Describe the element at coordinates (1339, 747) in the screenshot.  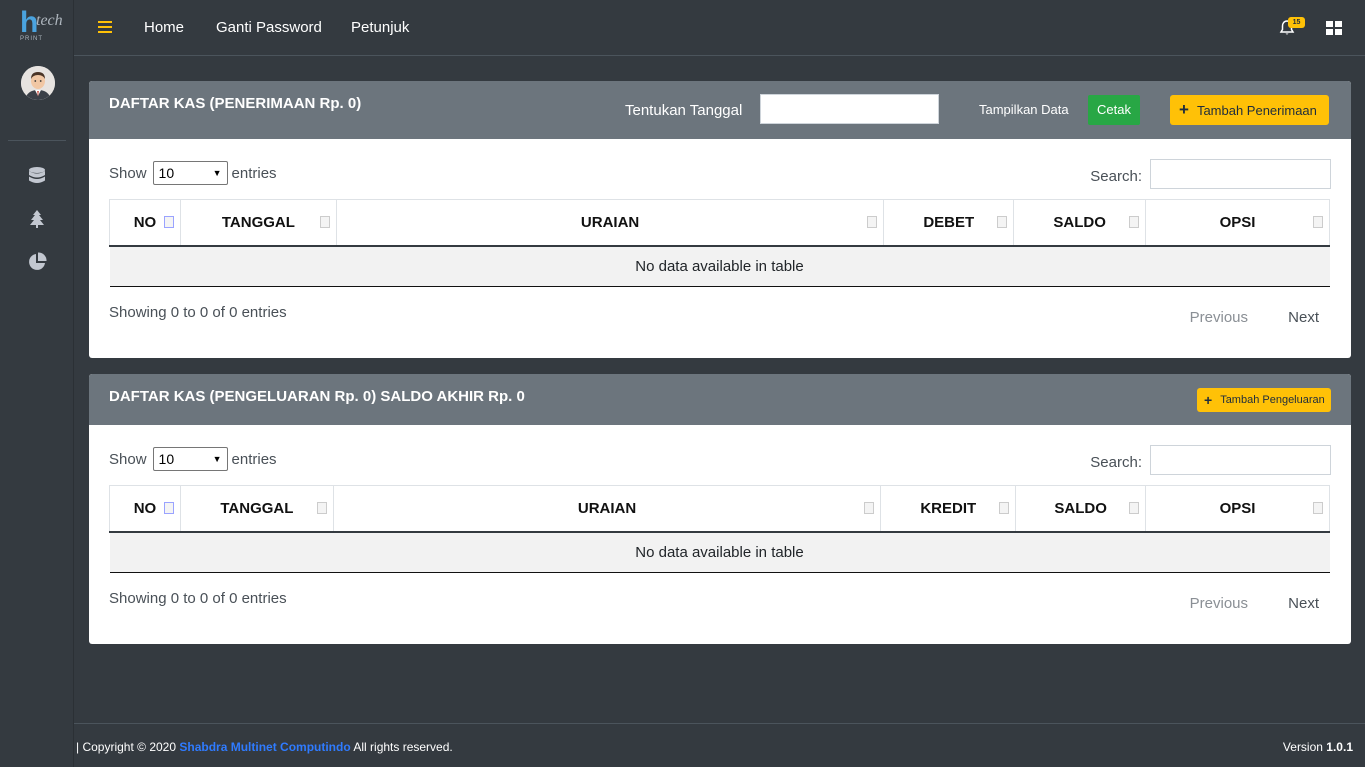
I see `version-number: 1.0.1` at that location.